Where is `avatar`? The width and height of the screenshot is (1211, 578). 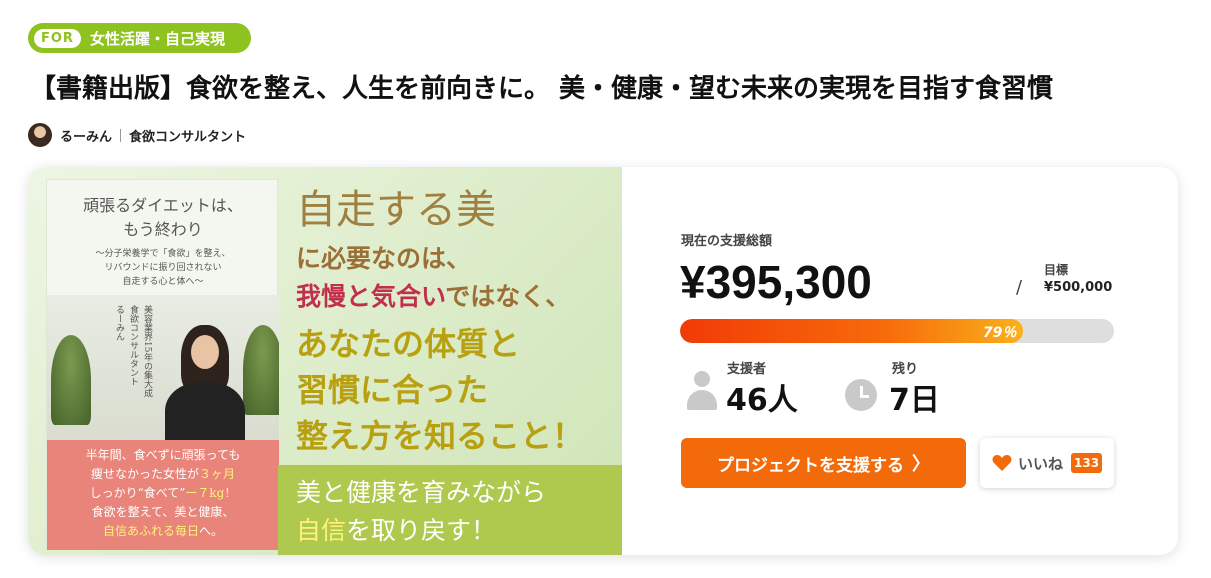
avatar is located at coordinates (40, 135).